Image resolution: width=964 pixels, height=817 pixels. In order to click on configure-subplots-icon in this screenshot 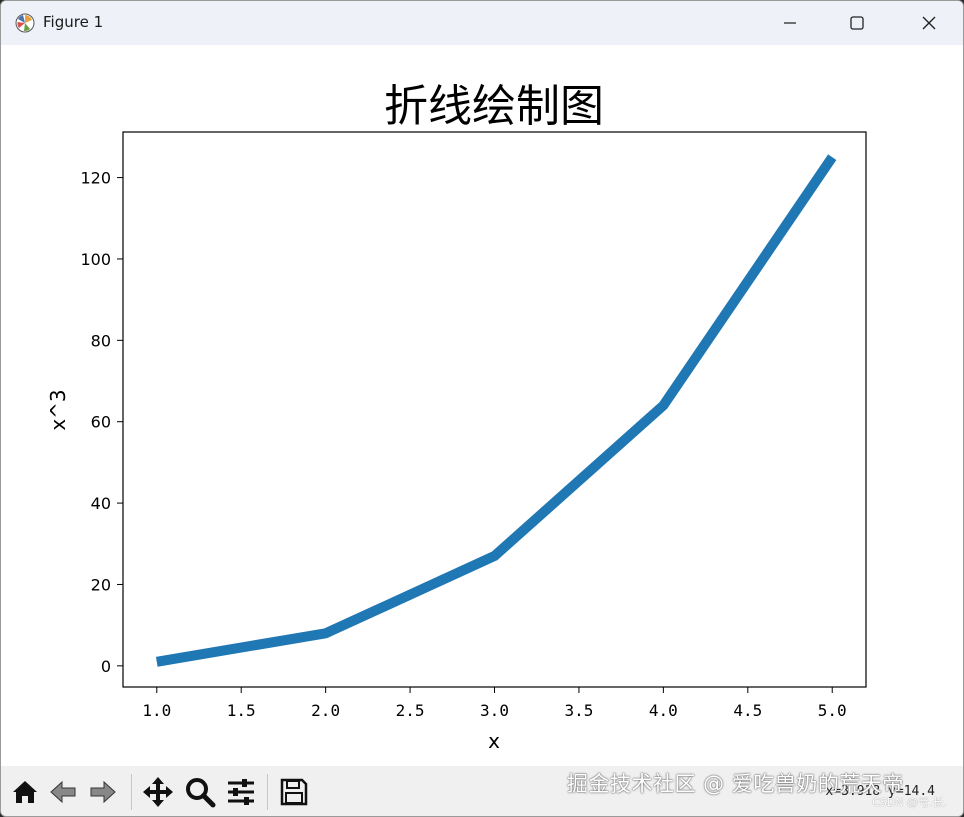, I will do `click(241, 792)`.